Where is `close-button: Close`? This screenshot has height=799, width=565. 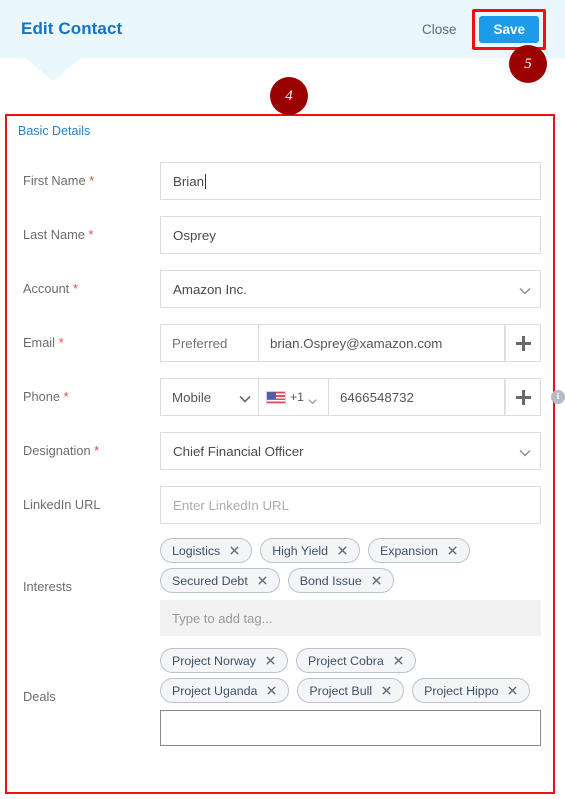 close-button: Close is located at coordinates (439, 29).